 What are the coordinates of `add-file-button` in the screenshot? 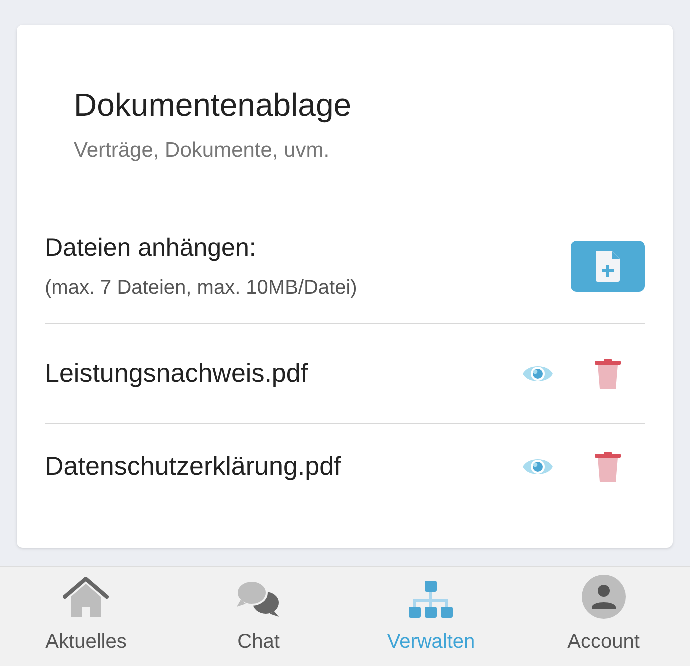 It's located at (608, 266).